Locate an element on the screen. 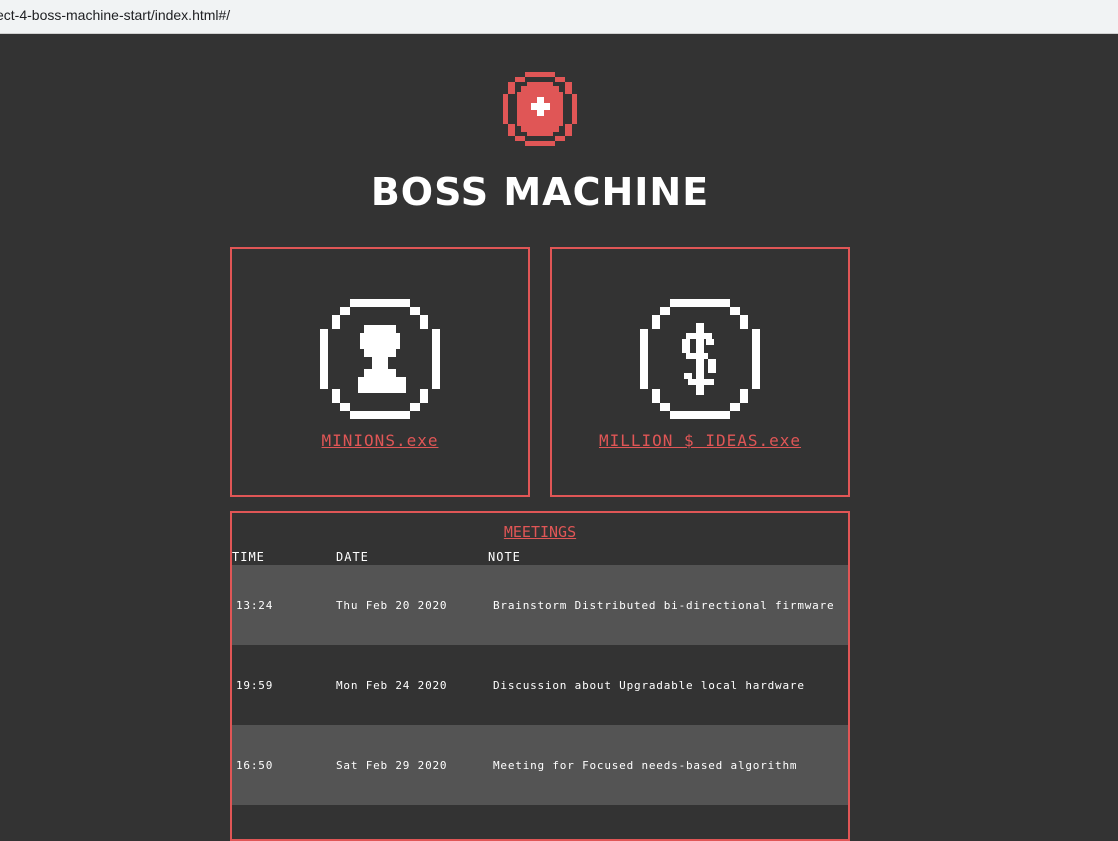 The width and height of the screenshot is (1118, 841). minions-link: MINIONS.exe is located at coordinates (380, 440).